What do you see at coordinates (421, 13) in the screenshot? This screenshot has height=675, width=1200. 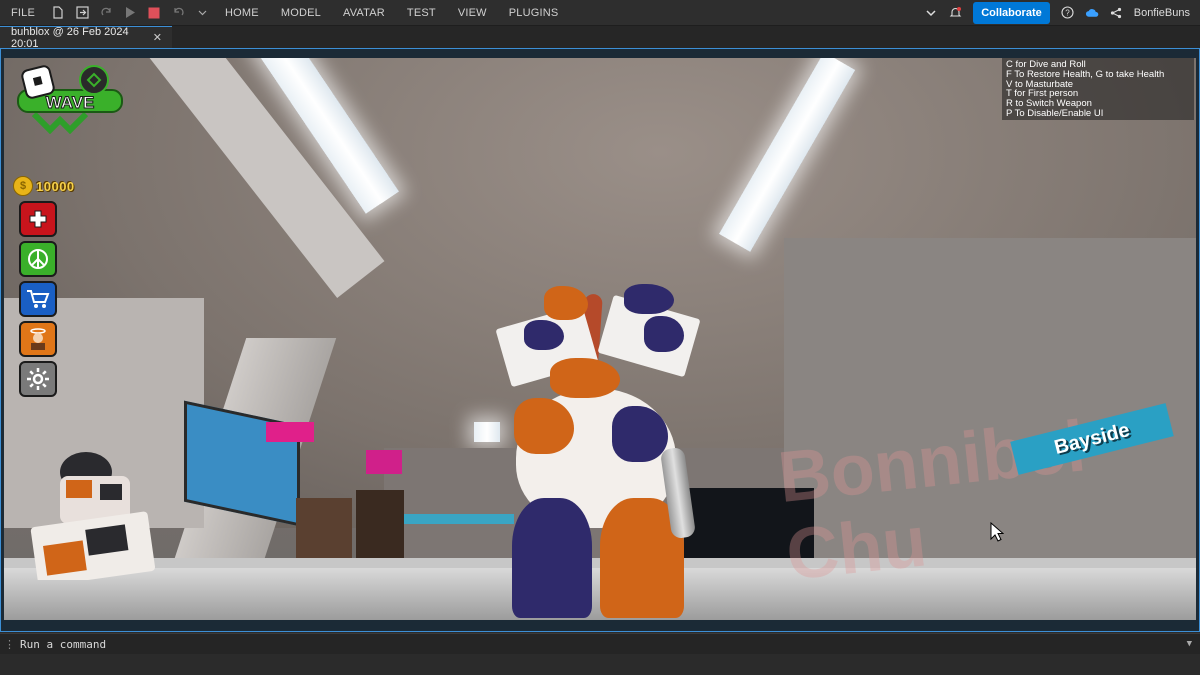 I see `tab-test: TEST` at bounding box center [421, 13].